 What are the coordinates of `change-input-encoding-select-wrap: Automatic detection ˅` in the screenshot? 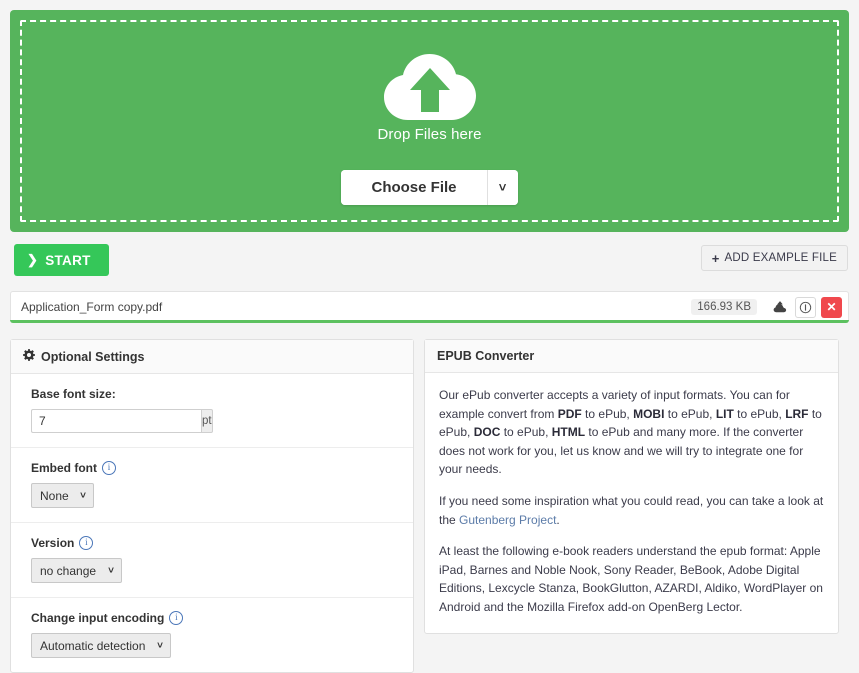 It's located at (101, 645).